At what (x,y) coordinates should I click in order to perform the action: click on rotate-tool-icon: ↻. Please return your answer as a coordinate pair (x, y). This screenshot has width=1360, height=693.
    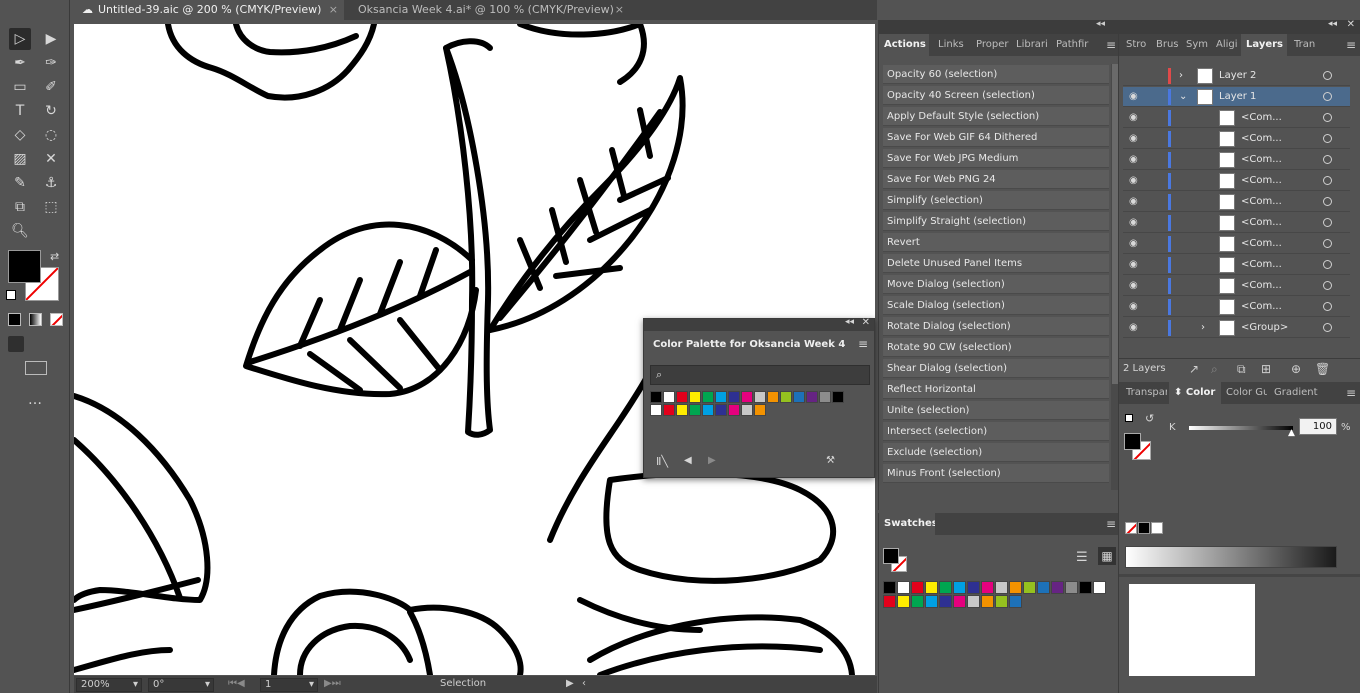
    Looking at the image, I should click on (51, 111).